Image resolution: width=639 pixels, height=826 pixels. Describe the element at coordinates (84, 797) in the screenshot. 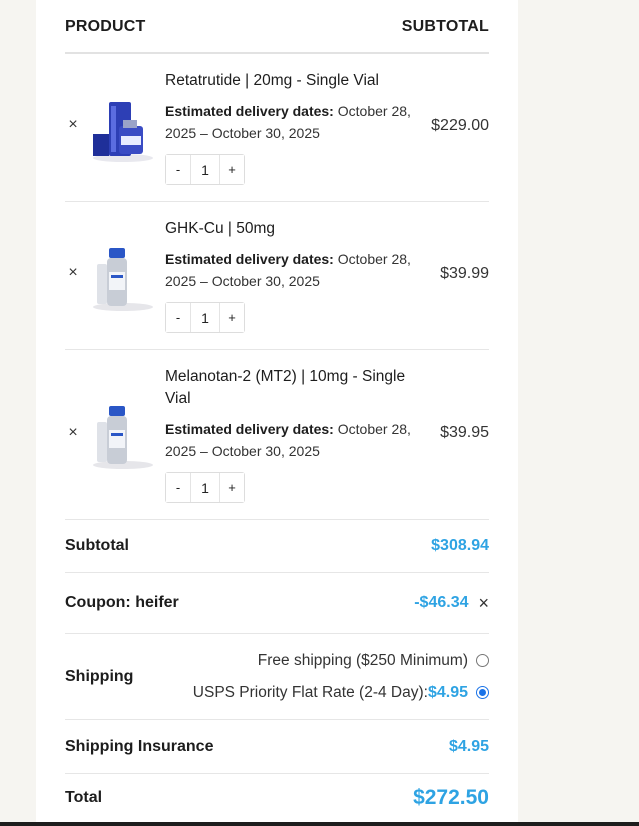

I see `total-label: Total` at that location.